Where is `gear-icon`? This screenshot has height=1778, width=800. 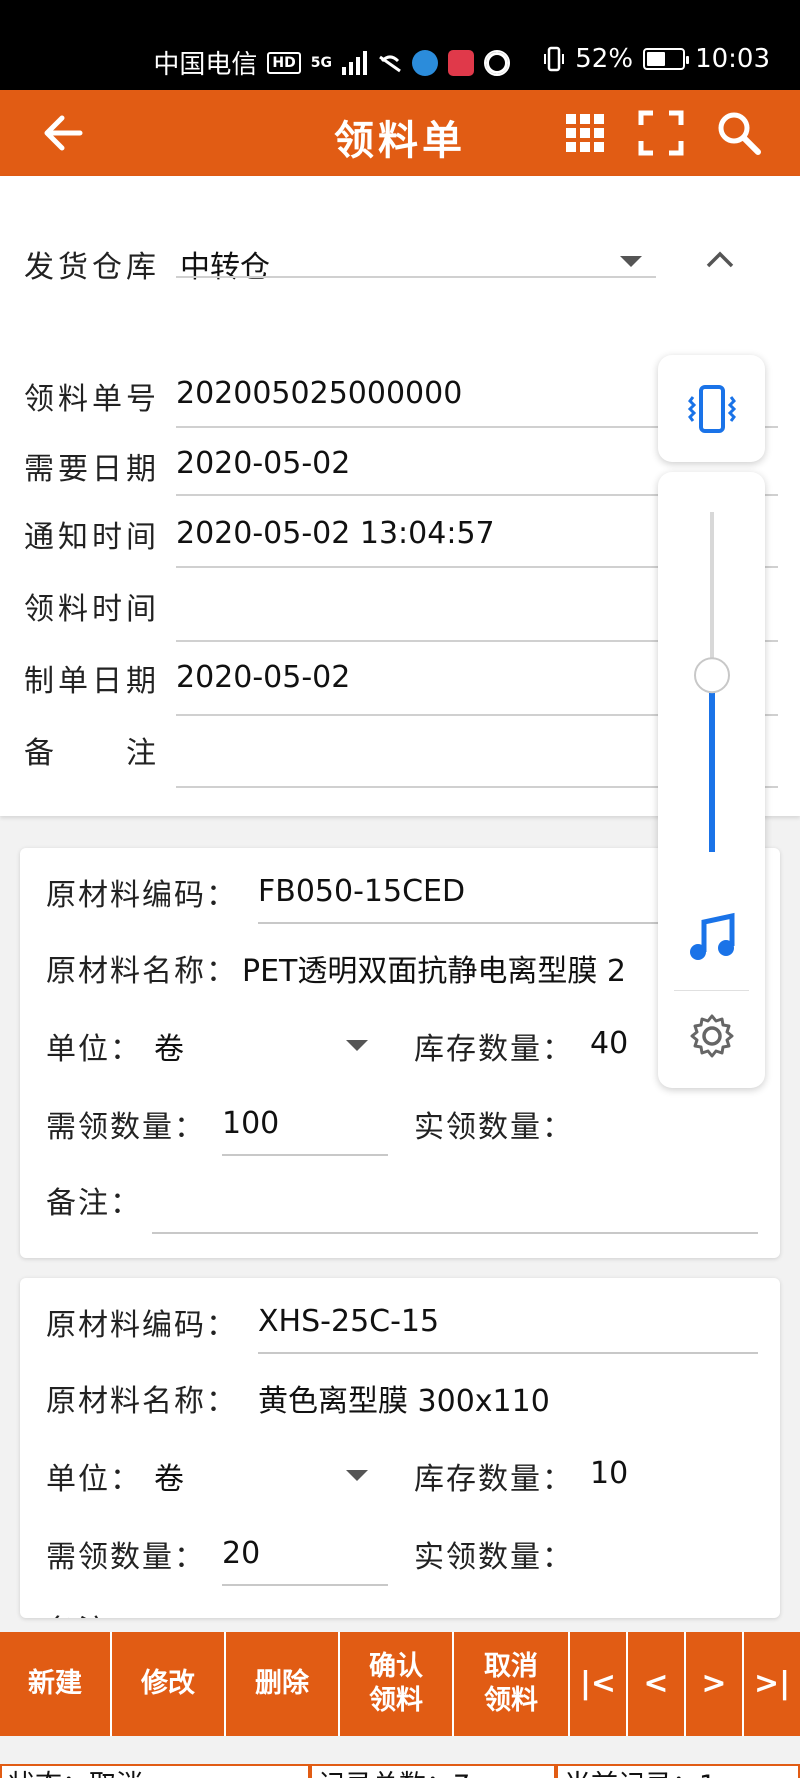 gear-icon is located at coordinates (712, 1036).